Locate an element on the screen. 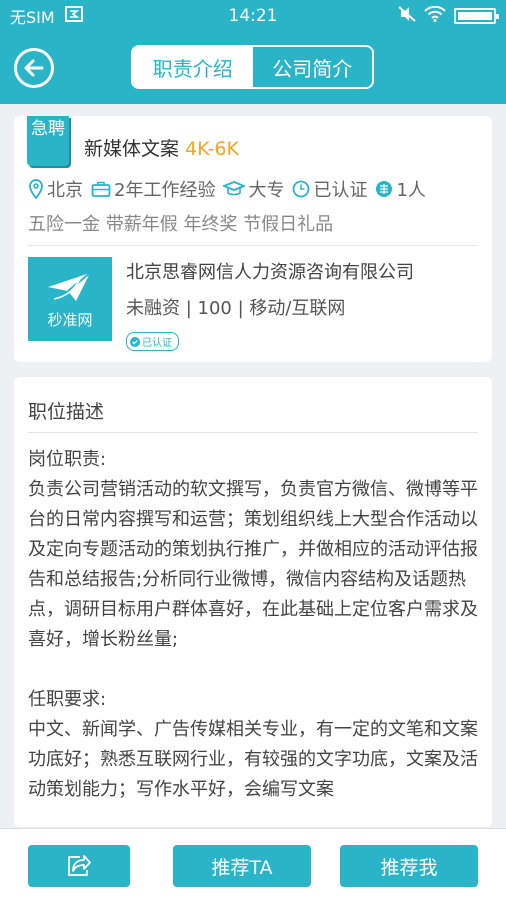 Image resolution: width=506 pixels, height=900 pixels. share-icon is located at coordinates (79, 865).